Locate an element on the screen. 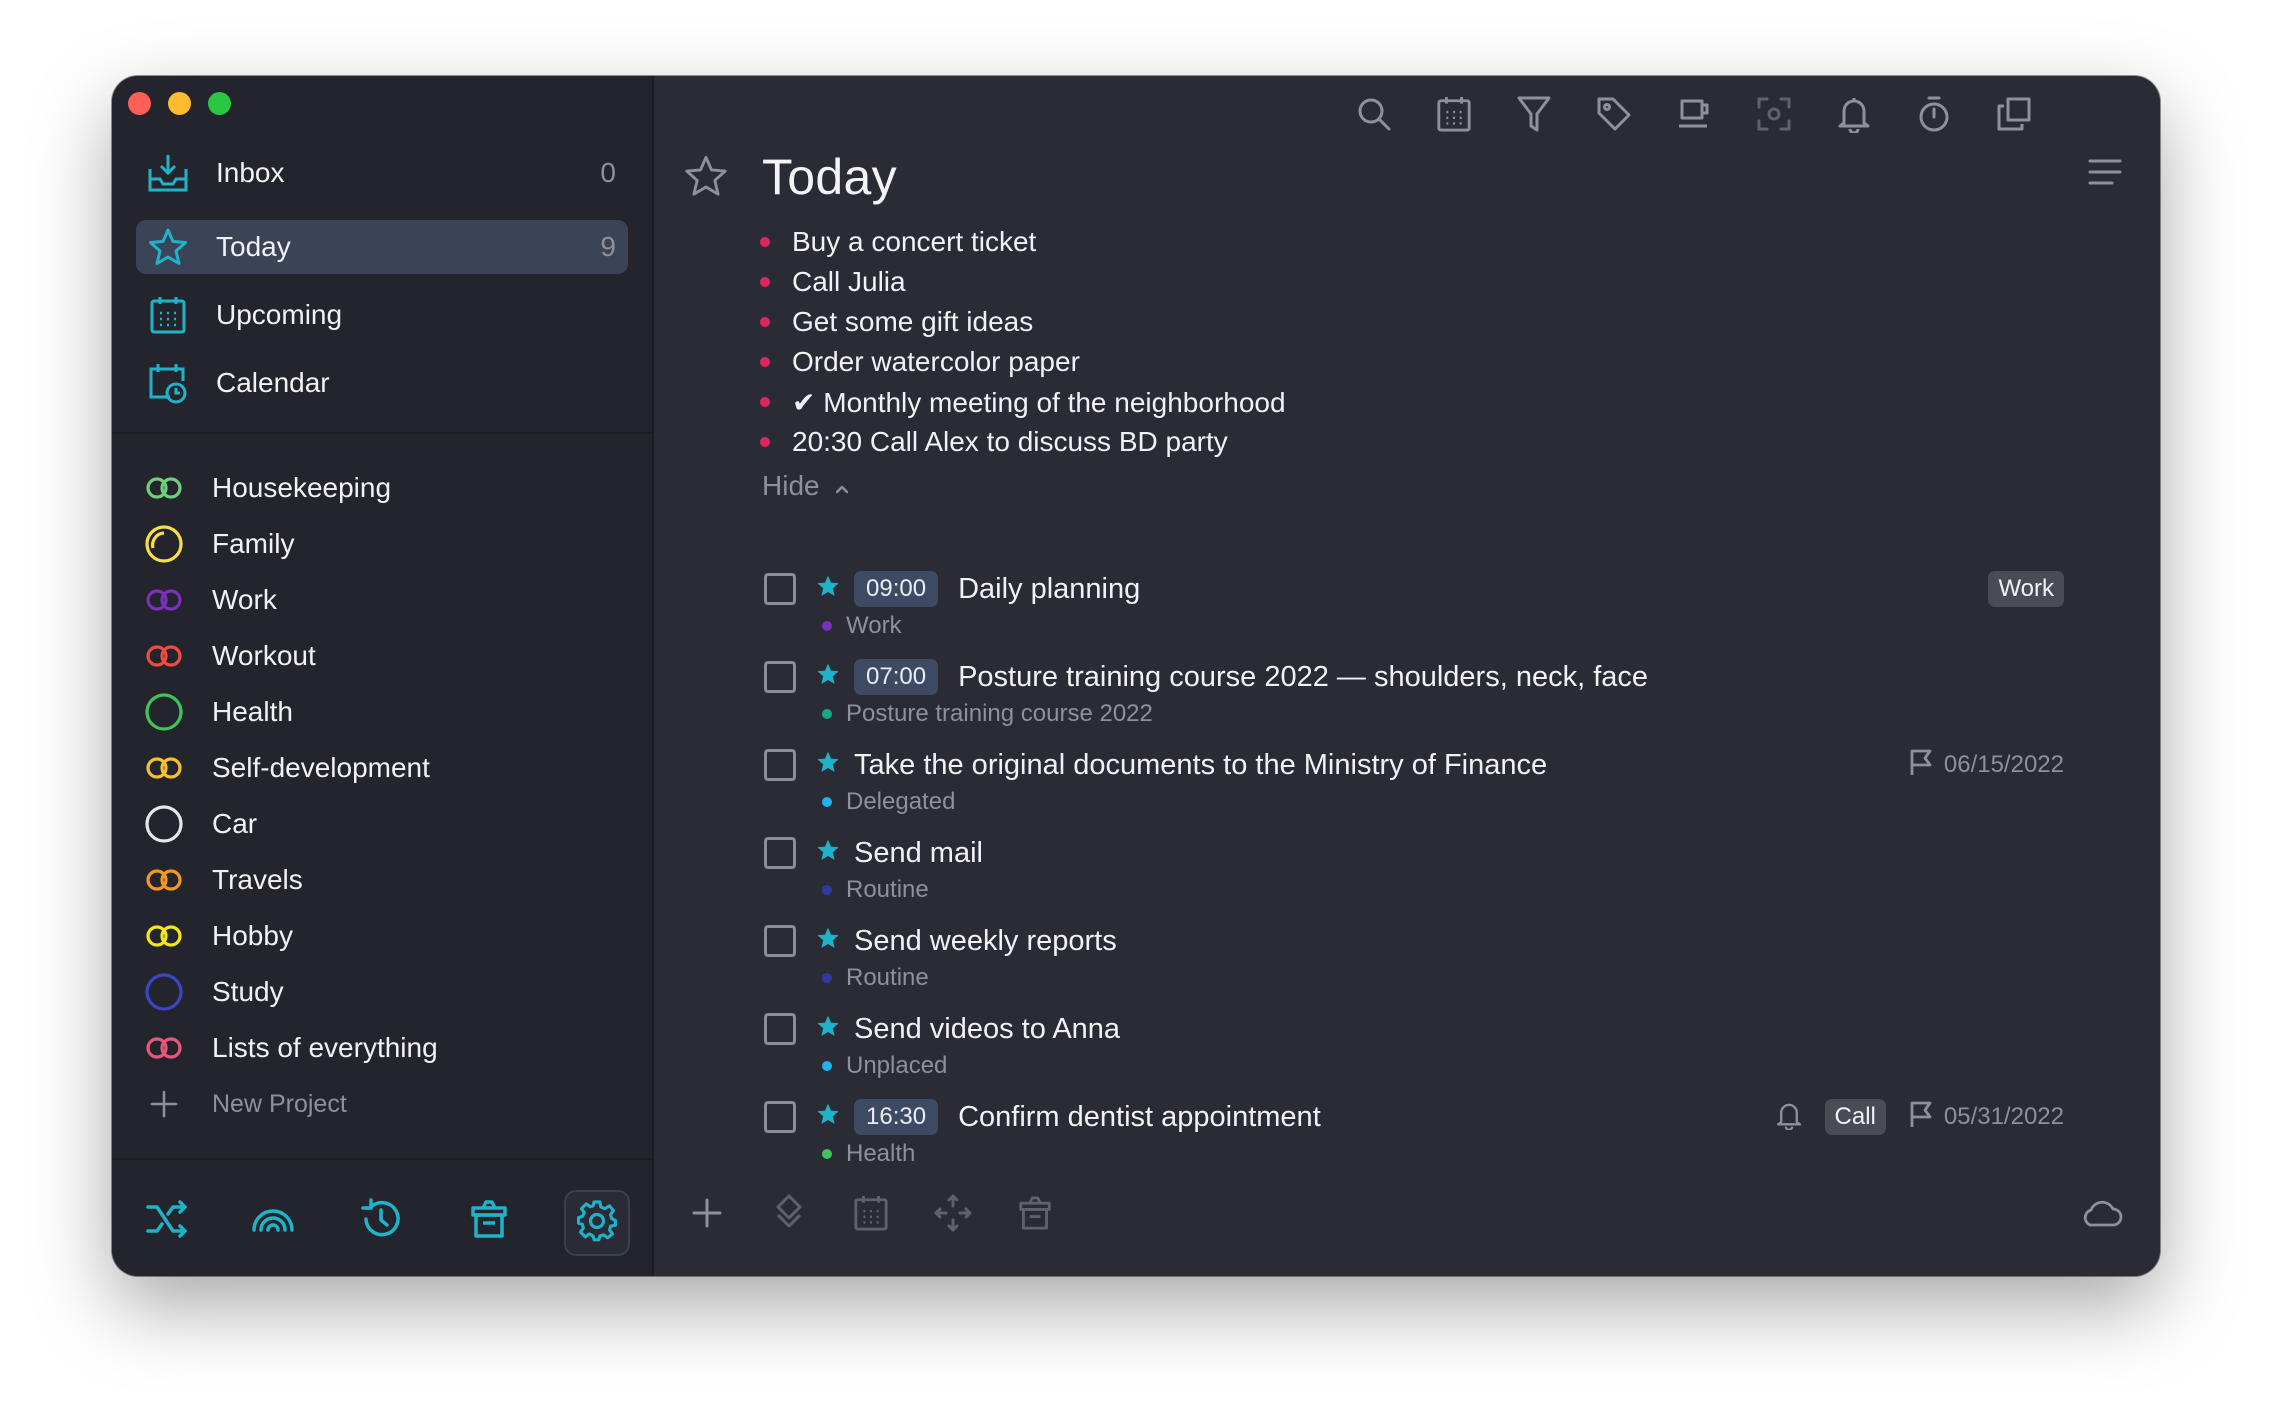 This screenshot has height=1424, width=2272. copy-icon is located at coordinates (2014, 116).